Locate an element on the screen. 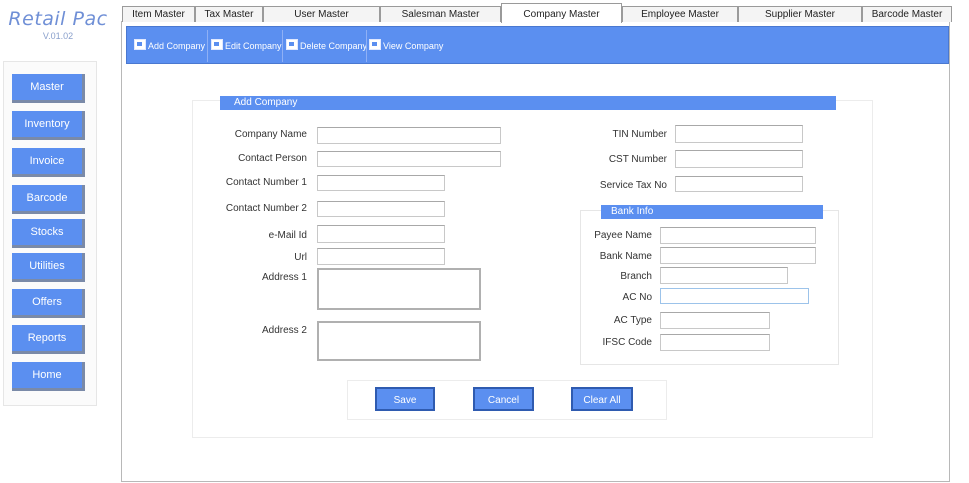 The height and width of the screenshot is (483, 969). cancel-button: Cancel is located at coordinates (503, 399).